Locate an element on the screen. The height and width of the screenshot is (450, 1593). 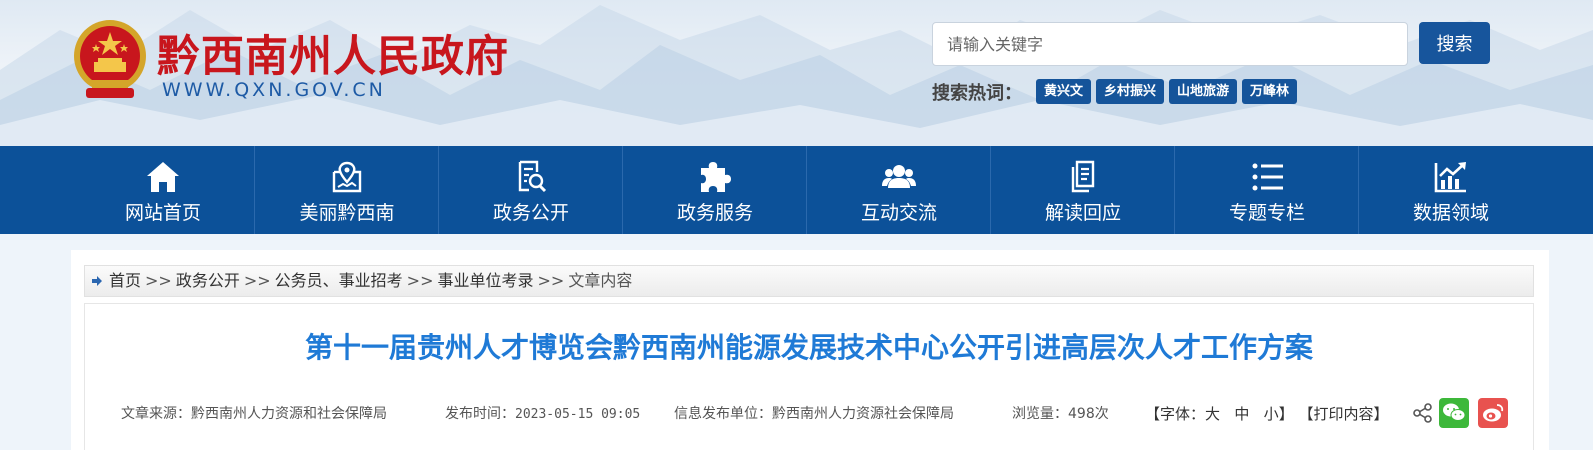
nav-label: 美丽黔西南 is located at coordinates (347, 213).